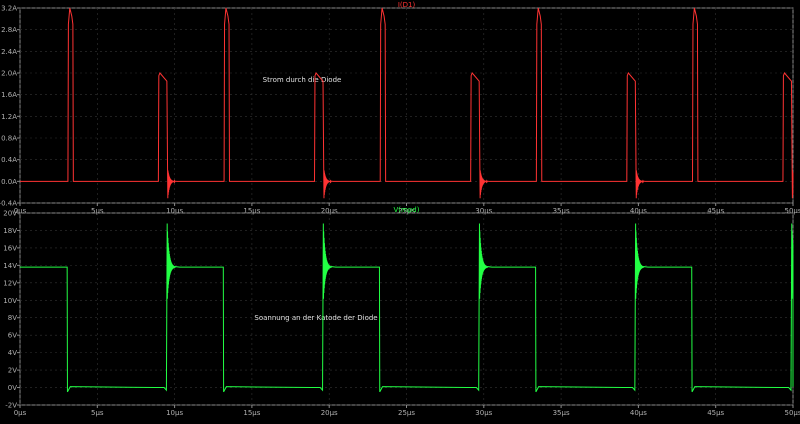 Image resolution: width=800 pixels, height=424 pixels. Describe the element at coordinates (9, 139) in the screenshot. I see `y-tick-label: 0.8A` at that location.